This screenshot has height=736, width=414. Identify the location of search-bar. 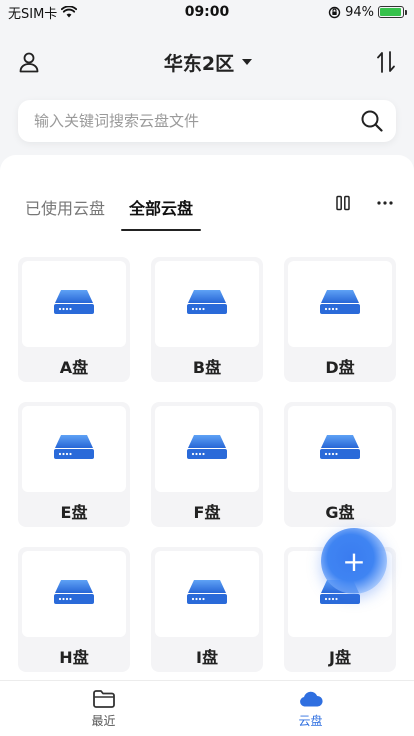
(207, 121).